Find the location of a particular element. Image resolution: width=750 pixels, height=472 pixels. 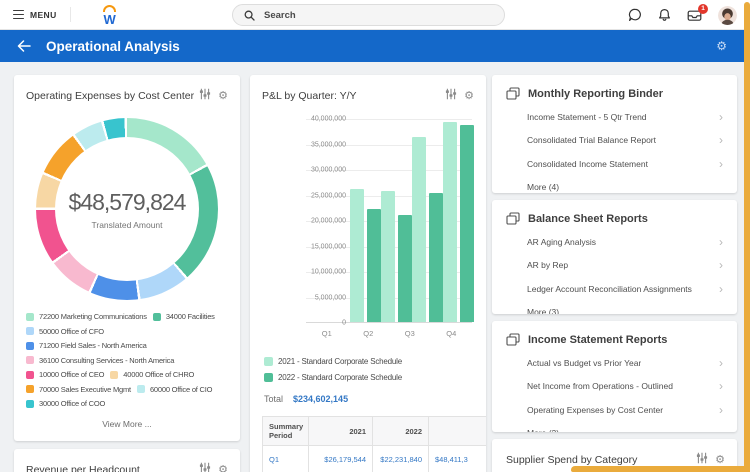

donut-legend-item: 70000 Sales Executive Mgmt is located at coordinates (78, 389).